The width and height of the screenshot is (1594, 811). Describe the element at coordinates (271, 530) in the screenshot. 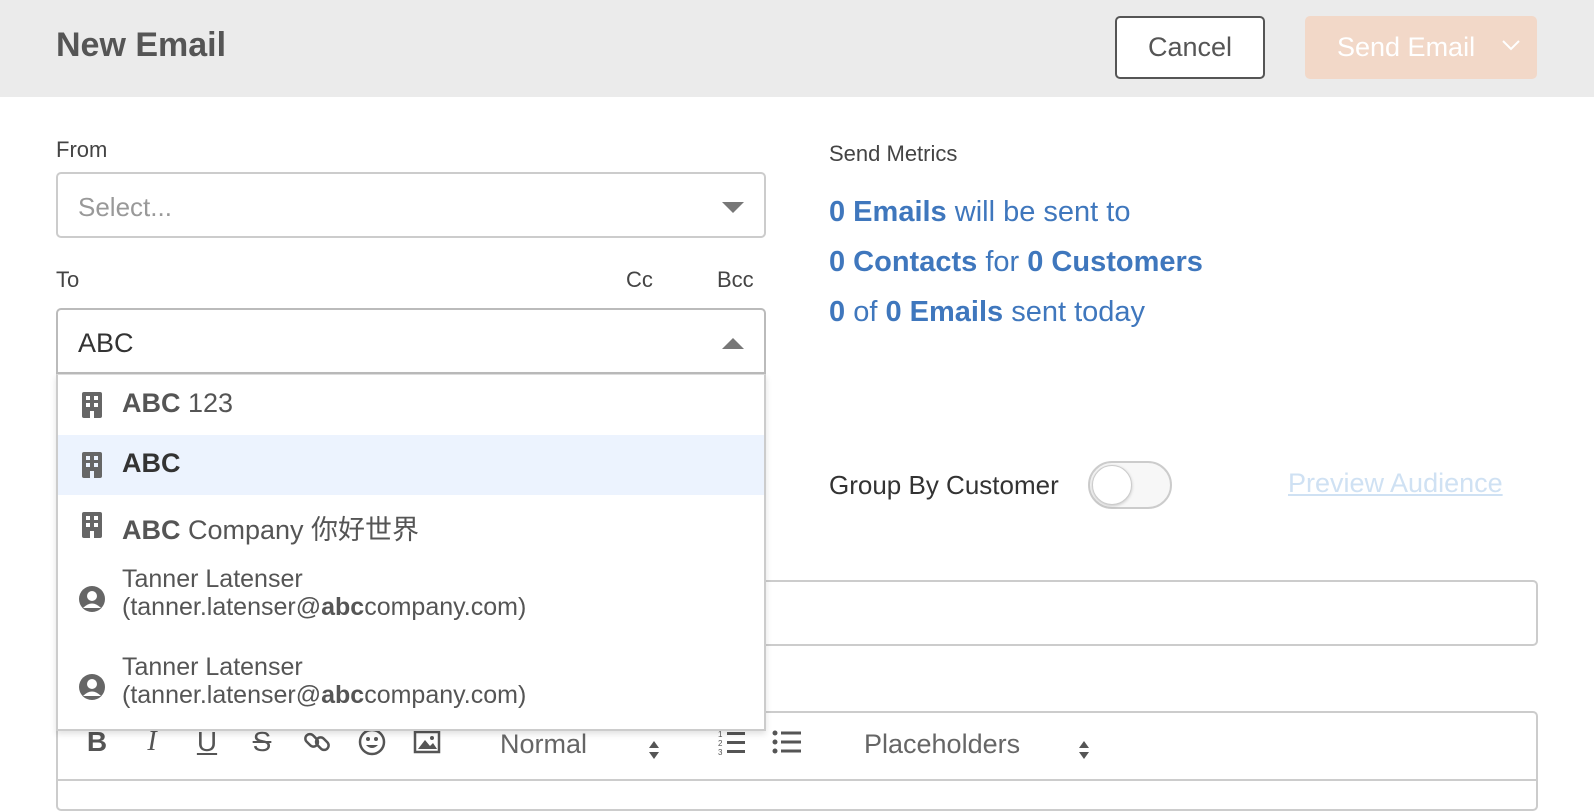

I see `option-label: ABC Company 你好世界` at that location.